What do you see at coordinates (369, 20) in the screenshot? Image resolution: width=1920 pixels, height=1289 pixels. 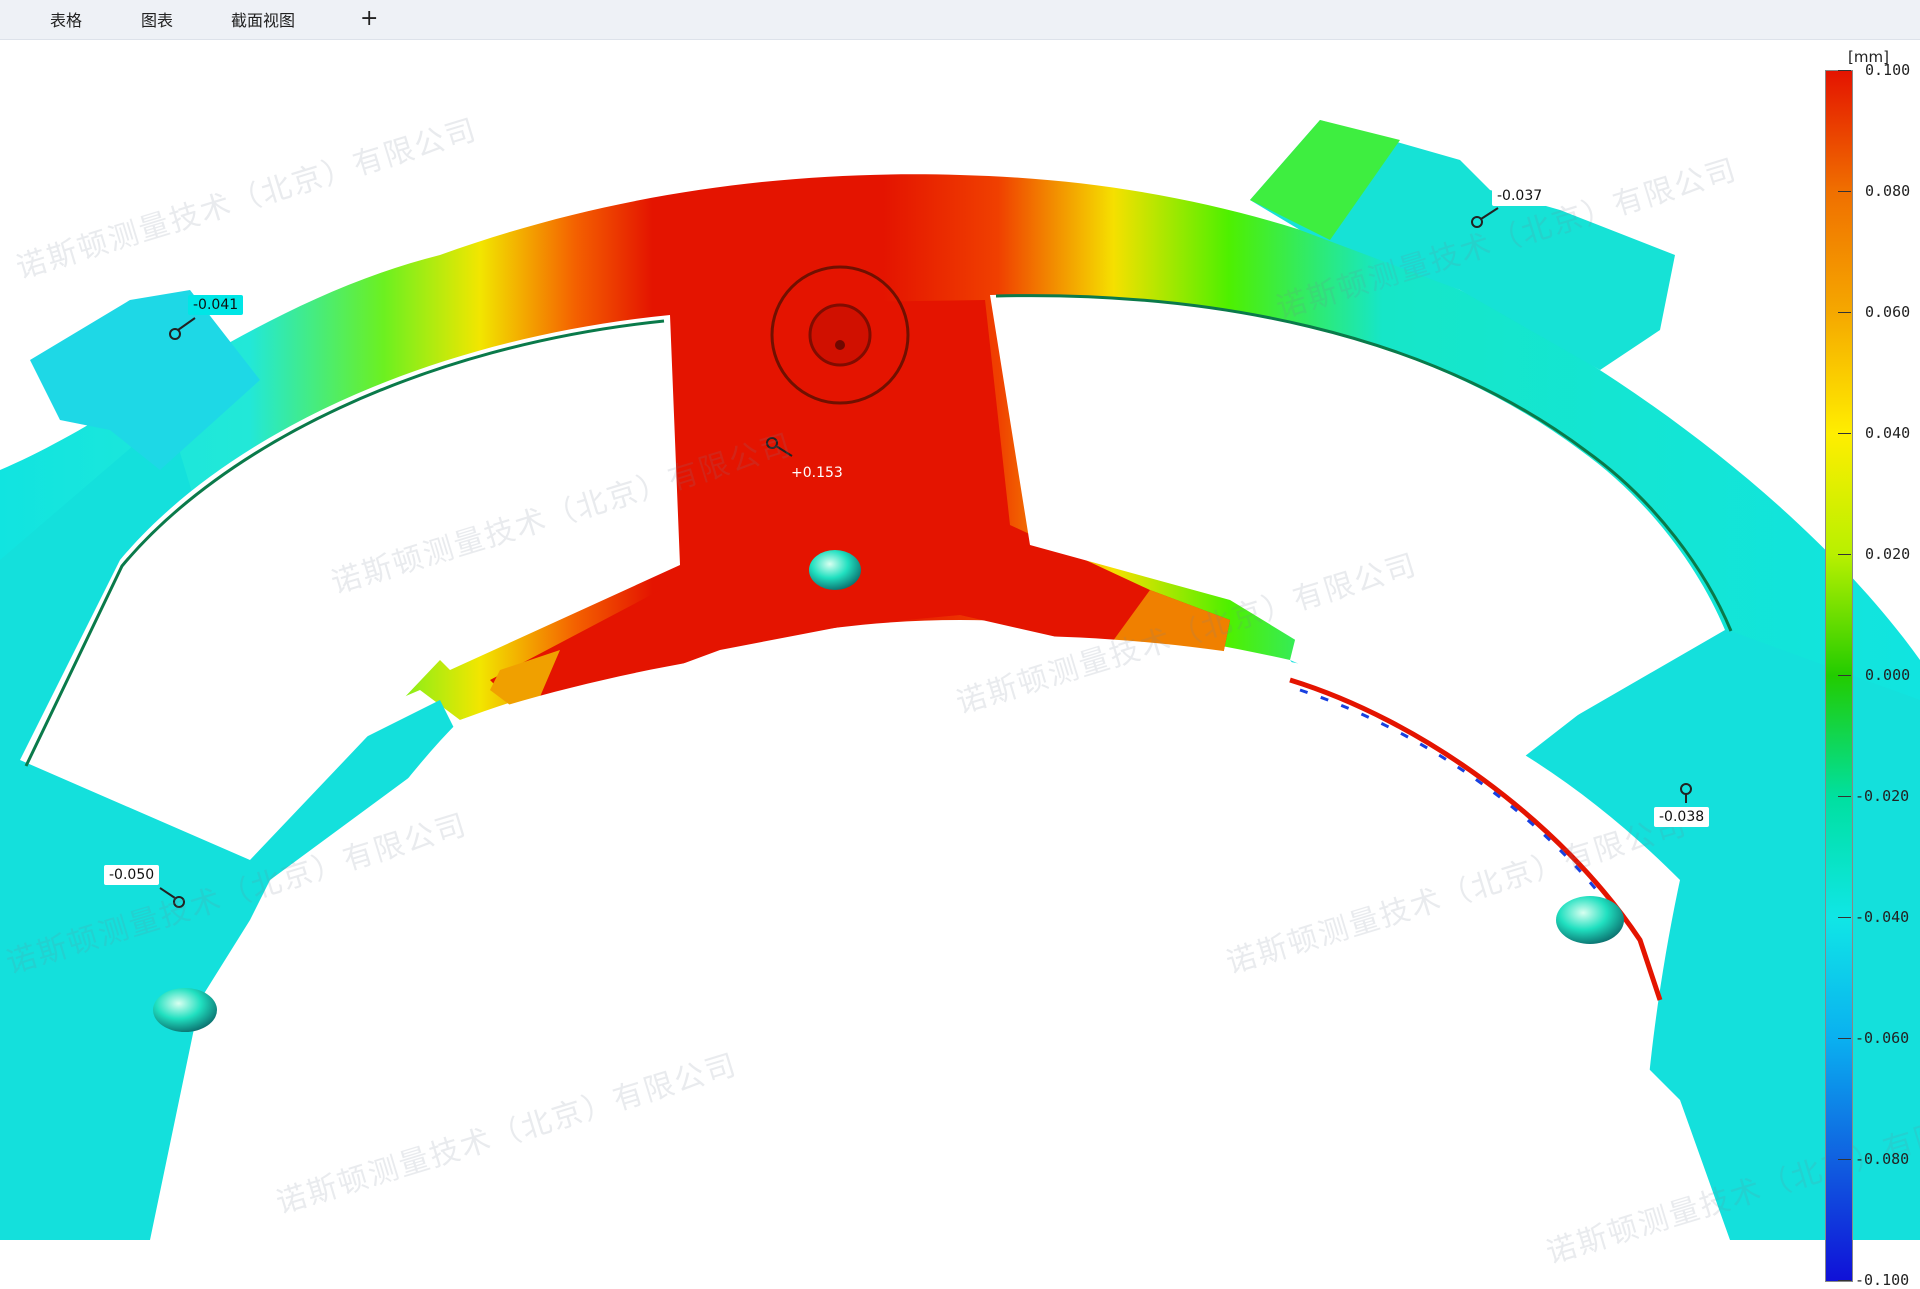 I see `add-tab-button: +` at bounding box center [369, 20].